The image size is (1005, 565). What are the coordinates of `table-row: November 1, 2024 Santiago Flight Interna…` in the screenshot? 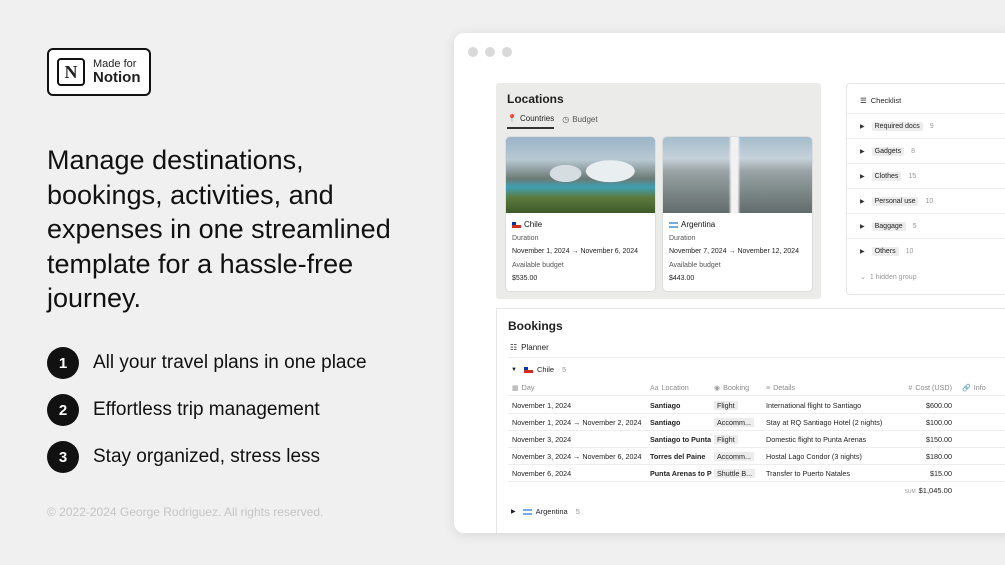 It's located at (756, 405).